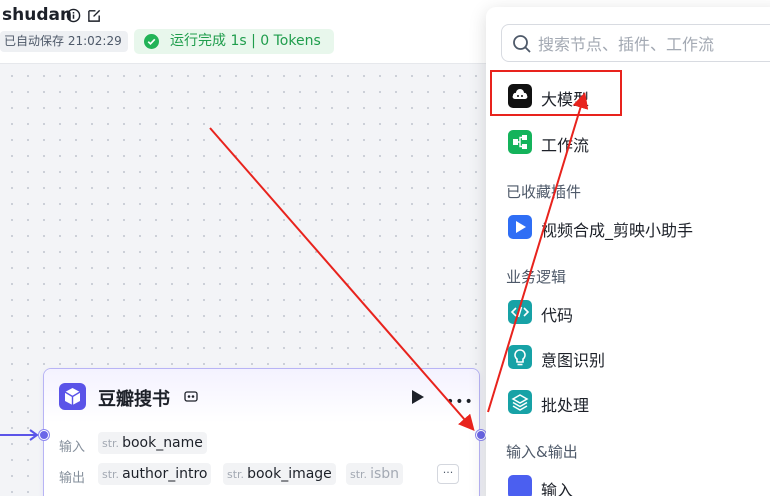  I want to click on run-status-badge: 运行完成 1s | 0 Tokens, so click(234, 41).